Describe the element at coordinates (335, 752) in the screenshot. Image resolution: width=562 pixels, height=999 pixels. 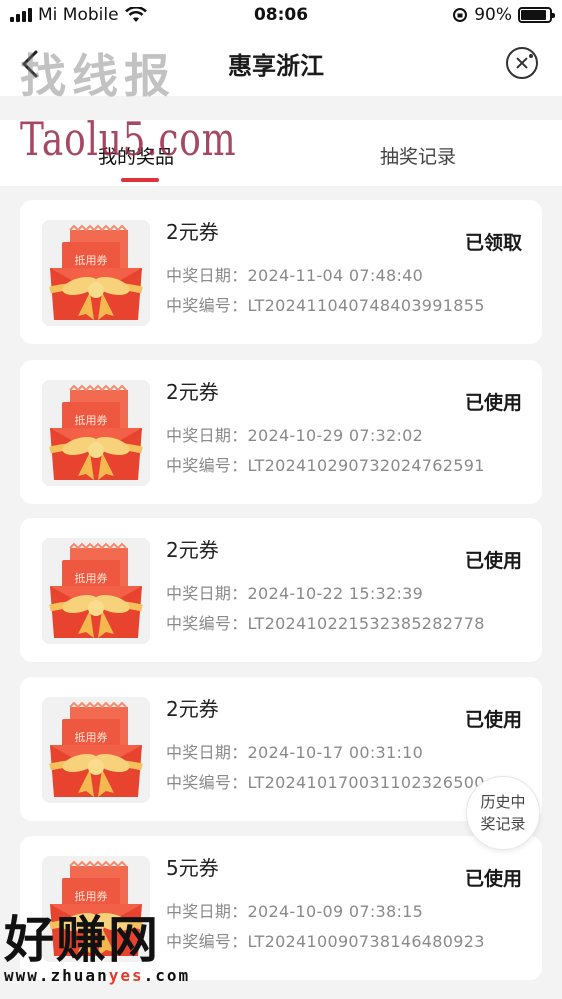
I see `prize-date-value: 2024-10-17 00:31:10` at that location.